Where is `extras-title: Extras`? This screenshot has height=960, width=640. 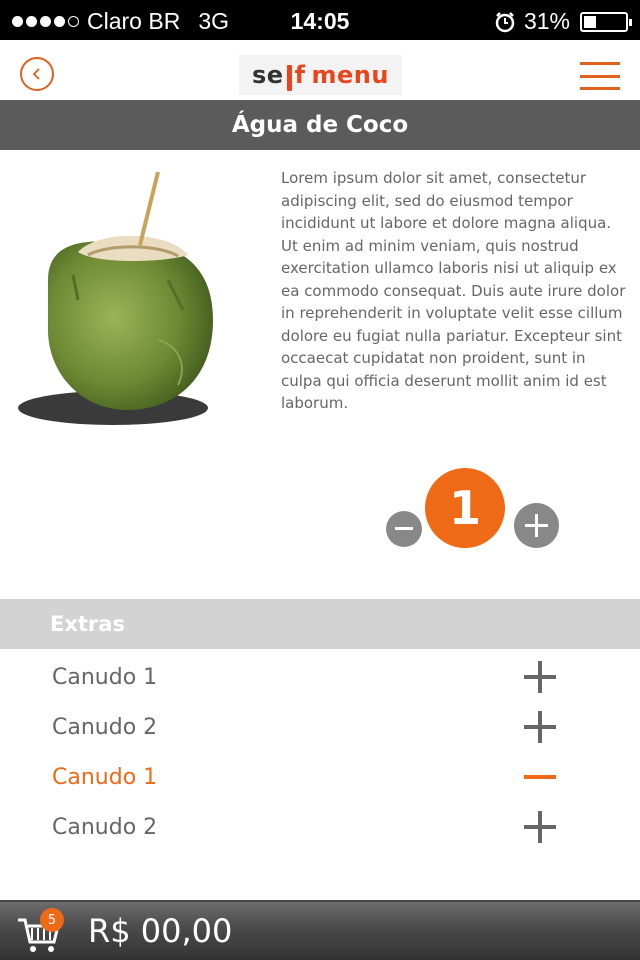 extras-title: Extras is located at coordinates (87, 624).